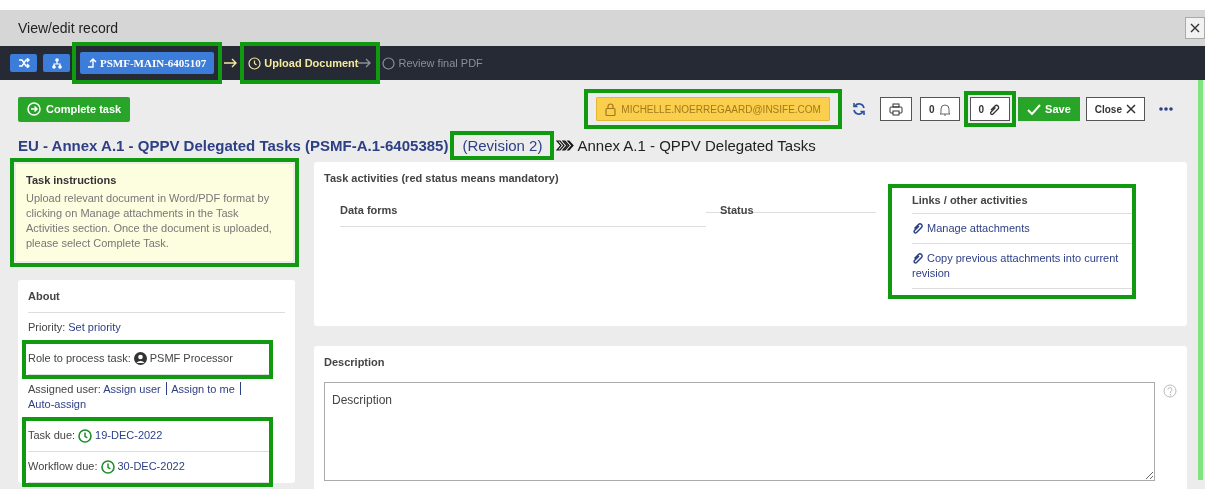  What do you see at coordinates (233, 145) in the screenshot?
I see `record-title: EU - Annex A.1 - QPPV Delegated Tasks (PSMF-A.1-6405385)` at bounding box center [233, 145].